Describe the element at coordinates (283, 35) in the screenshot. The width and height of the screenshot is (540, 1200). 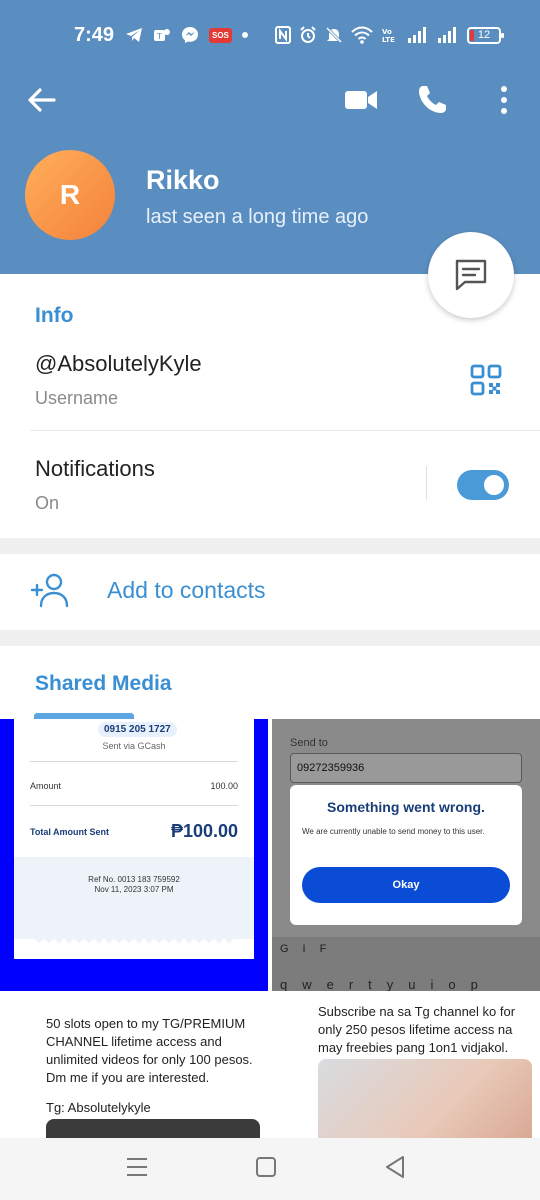
I see `nfc-icon` at that location.